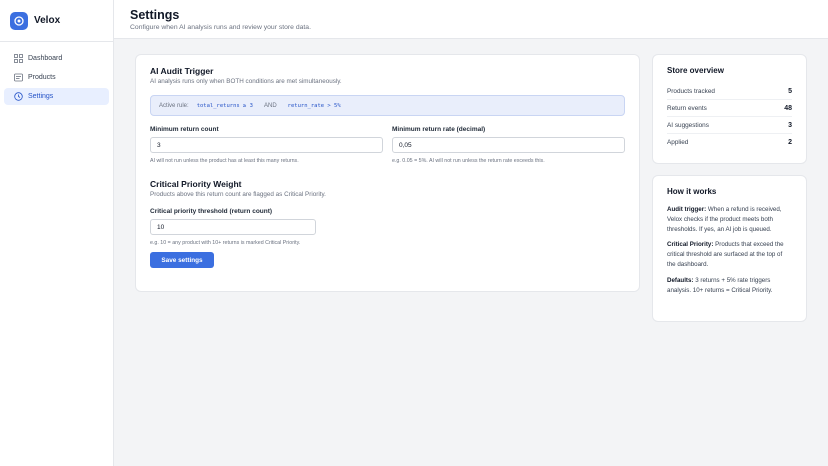 The image size is (828, 466). I want to click on audit-trigger-title: AI Audit Trigger, so click(182, 71).